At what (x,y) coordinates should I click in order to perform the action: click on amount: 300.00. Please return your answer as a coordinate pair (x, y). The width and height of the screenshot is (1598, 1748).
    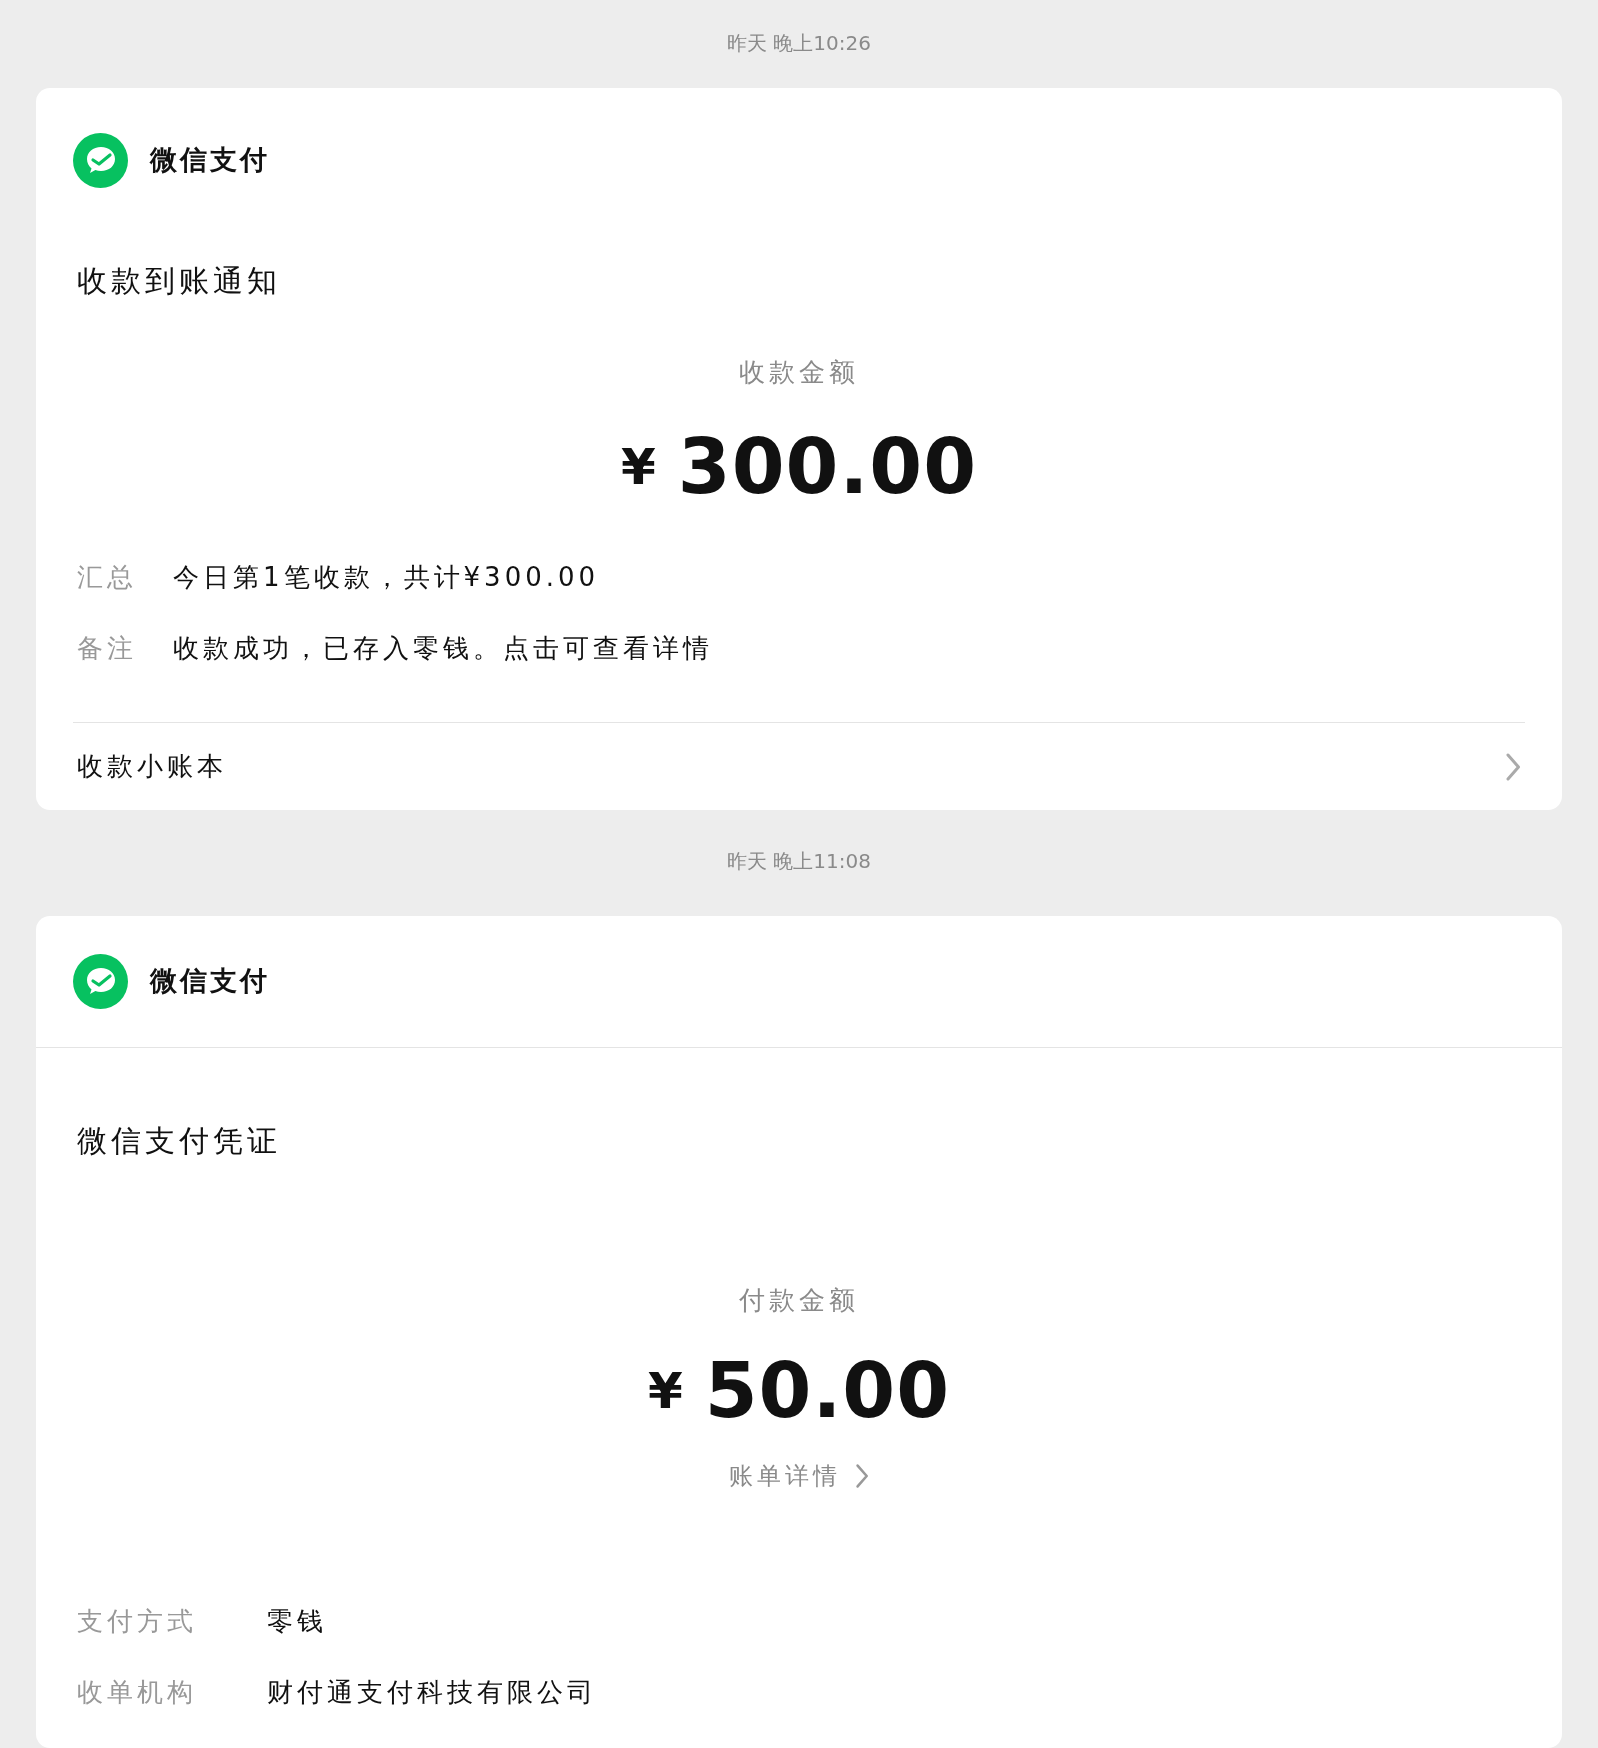
    Looking at the image, I should click on (827, 467).